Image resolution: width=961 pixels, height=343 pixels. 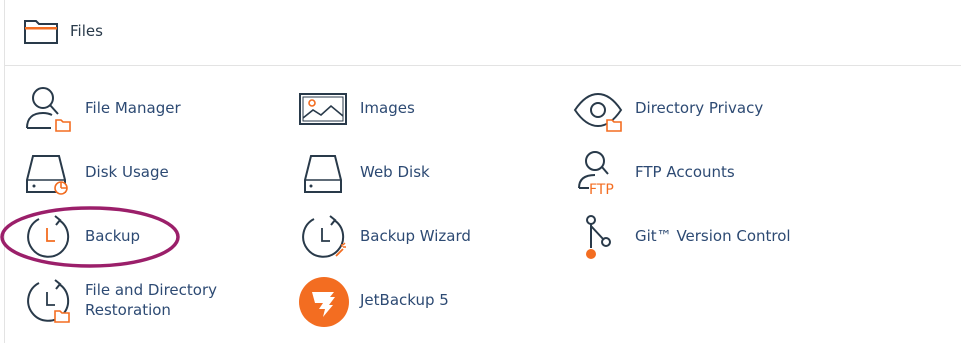 I want to click on disk-usage-link: Disk Usage, so click(x=123, y=176).